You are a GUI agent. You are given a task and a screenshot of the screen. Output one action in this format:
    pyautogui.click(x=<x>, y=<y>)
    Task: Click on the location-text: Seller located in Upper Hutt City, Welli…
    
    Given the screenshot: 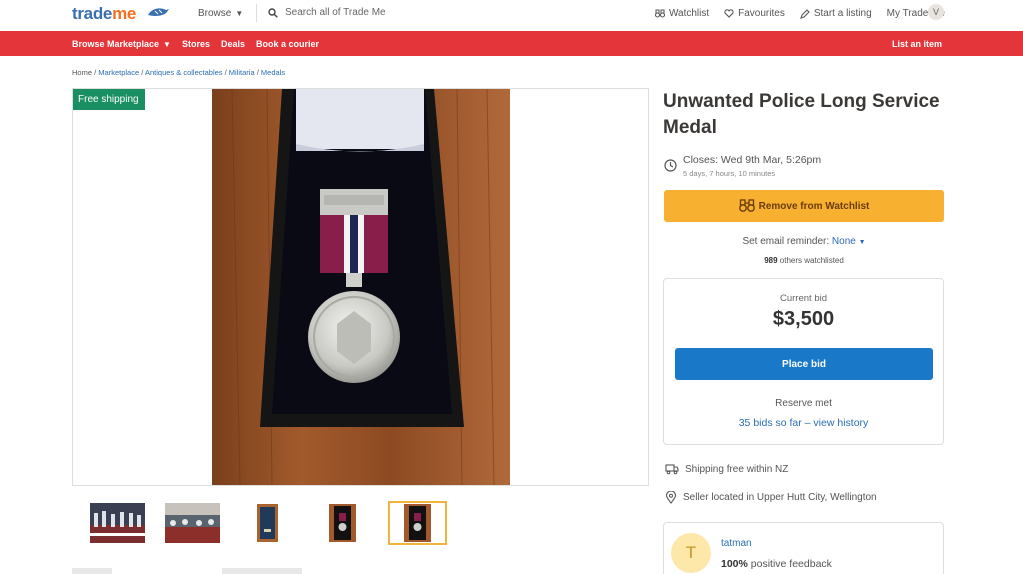 What is the action you would take?
    pyautogui.click(x=780, y=497)
    